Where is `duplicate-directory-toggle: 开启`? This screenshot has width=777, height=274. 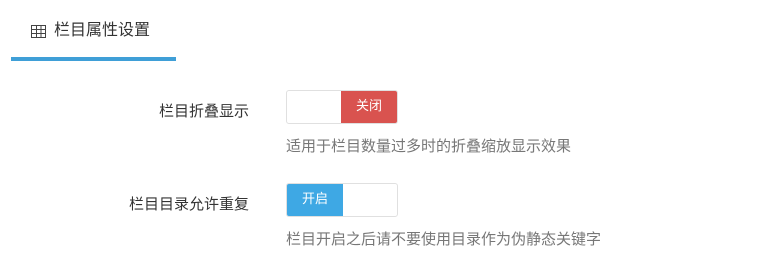 duplicate-directory-toggle: 开启 is located at coordinates (342, 200).